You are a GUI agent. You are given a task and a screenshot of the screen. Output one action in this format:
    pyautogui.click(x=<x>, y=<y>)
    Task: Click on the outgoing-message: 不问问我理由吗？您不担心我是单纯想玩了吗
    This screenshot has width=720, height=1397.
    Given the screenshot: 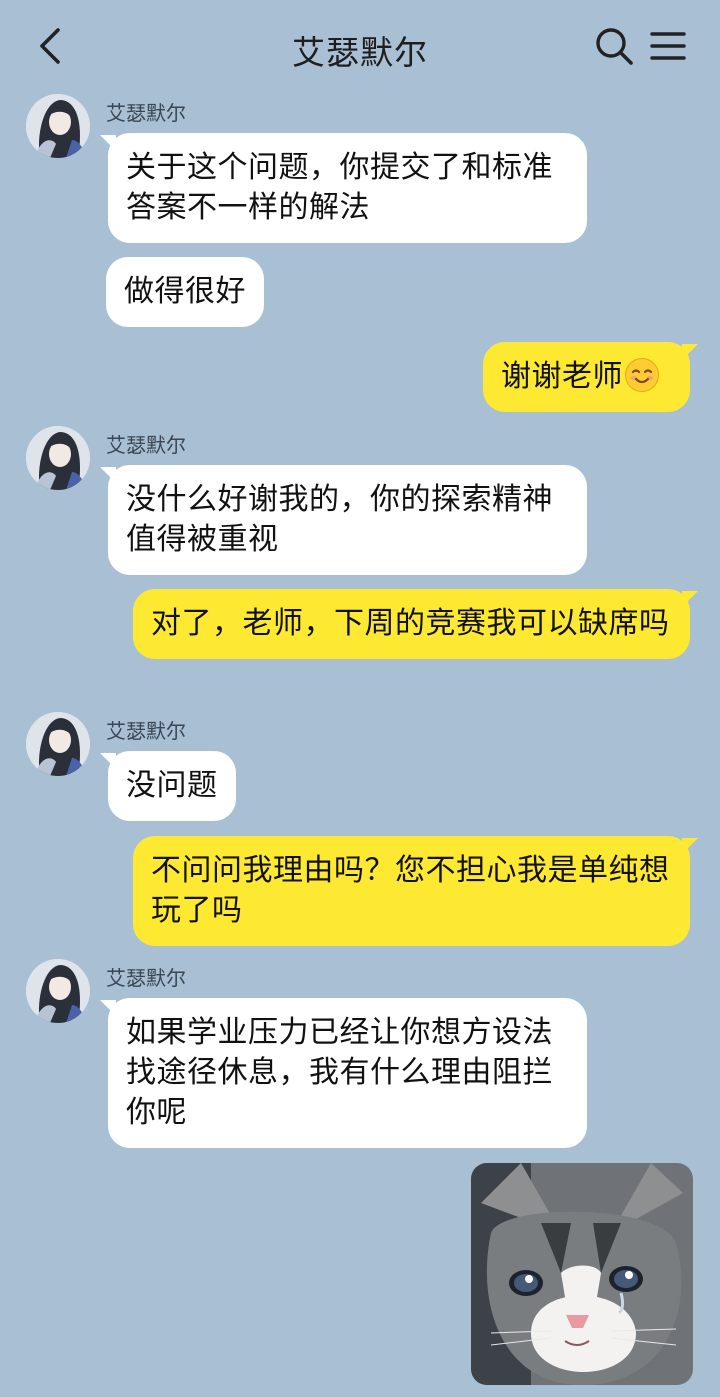 What is the action you would take?
    pyautogui.click(x=415, y=891)
    